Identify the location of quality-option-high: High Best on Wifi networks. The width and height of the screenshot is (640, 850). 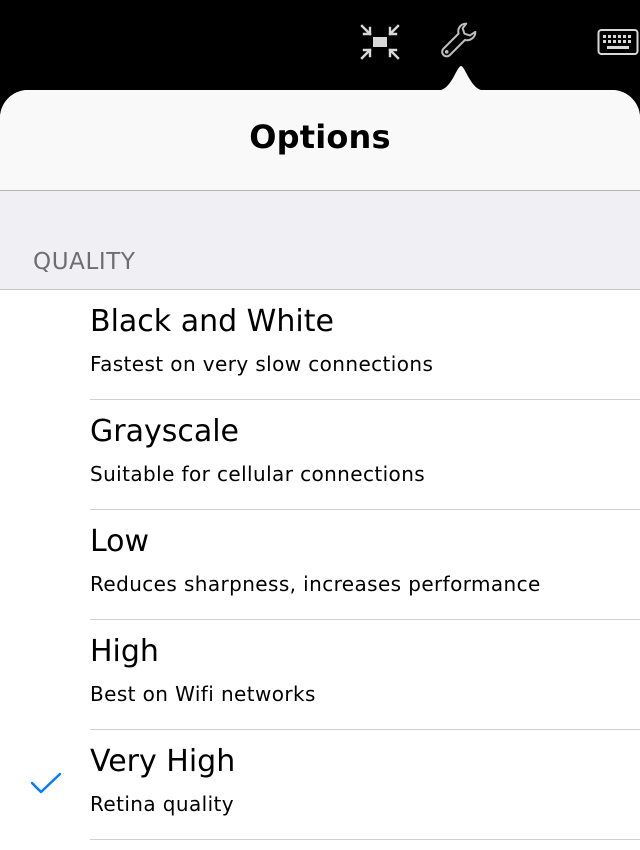
(365, 675).